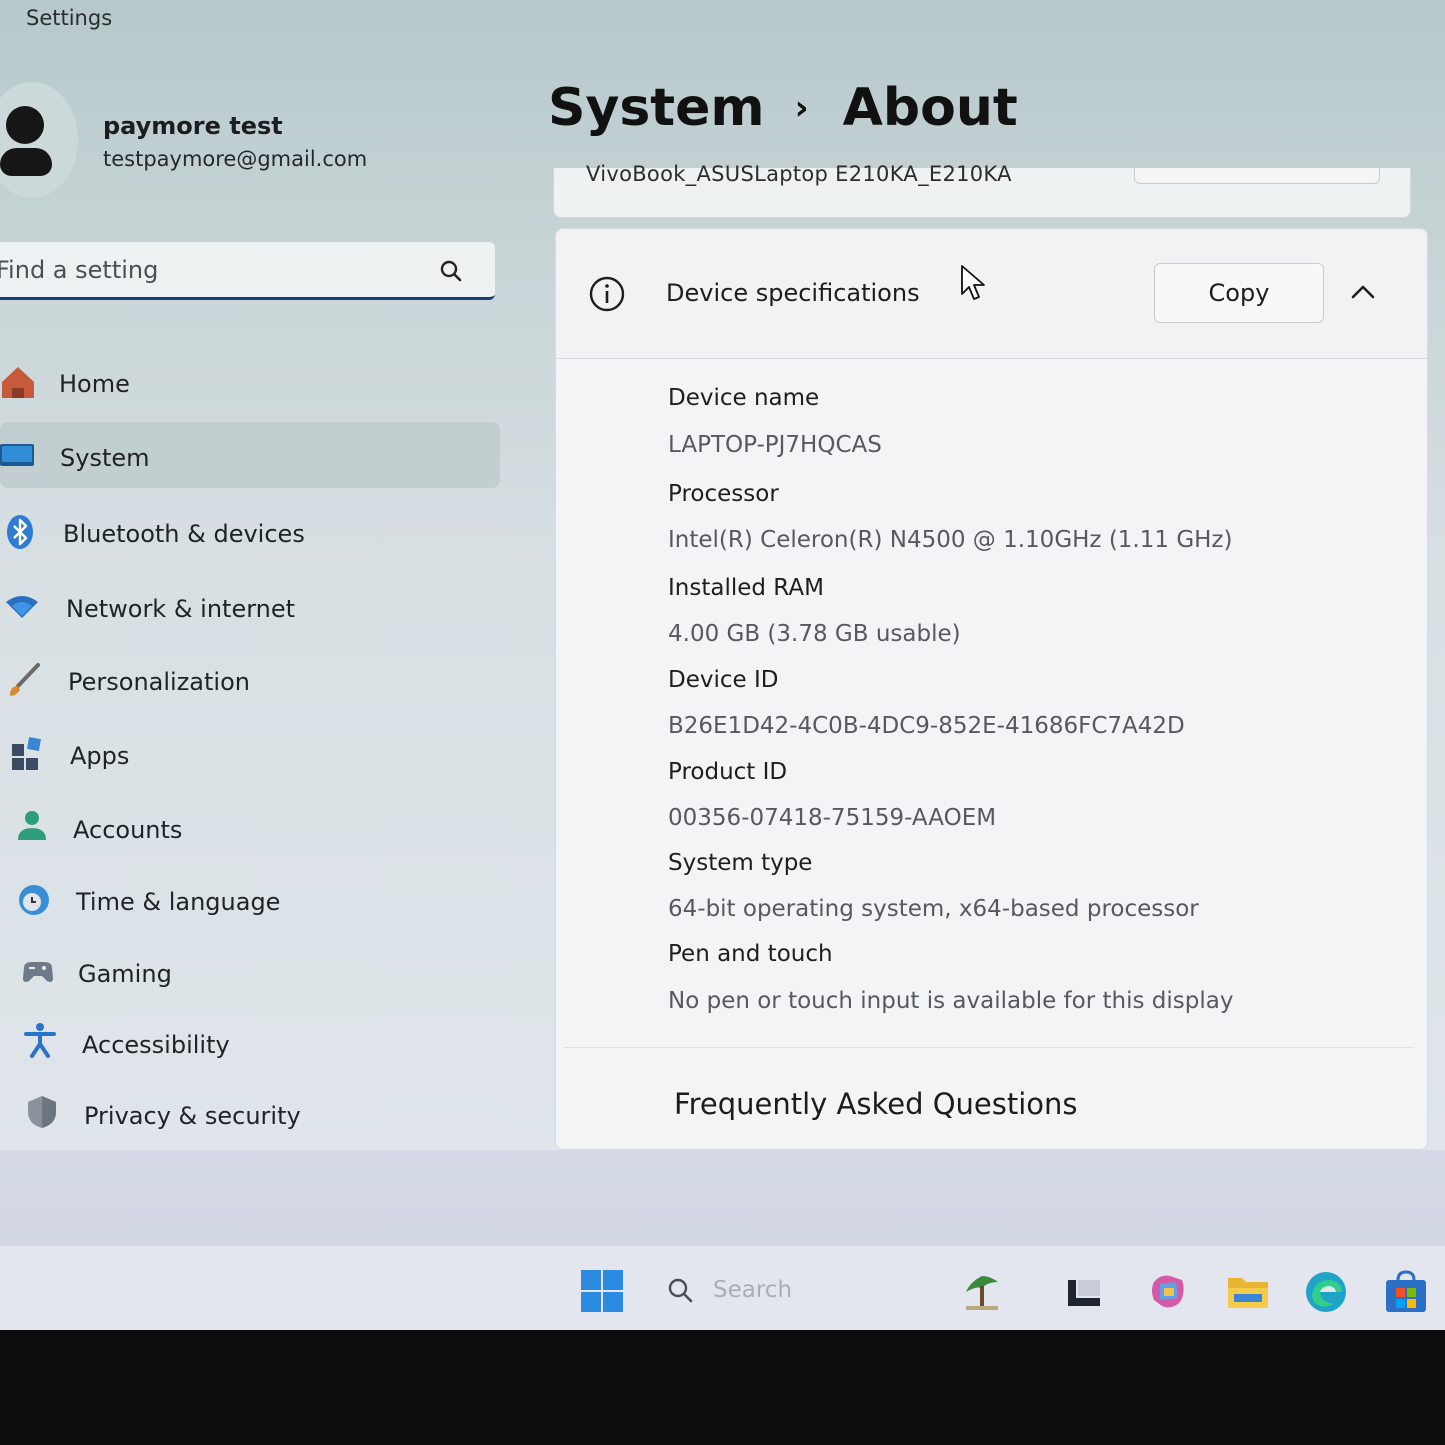 The image size is (1445, 1445). I want to click on taskbar-search-box: Search, so click(752, 1290).